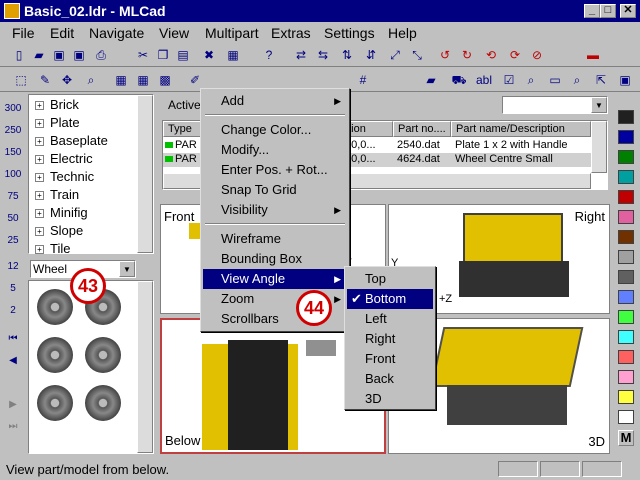  What do you see at coordinates (269, 55) in the screenshot?
I see `help-icon: ?` at bounding box center [269, 55].